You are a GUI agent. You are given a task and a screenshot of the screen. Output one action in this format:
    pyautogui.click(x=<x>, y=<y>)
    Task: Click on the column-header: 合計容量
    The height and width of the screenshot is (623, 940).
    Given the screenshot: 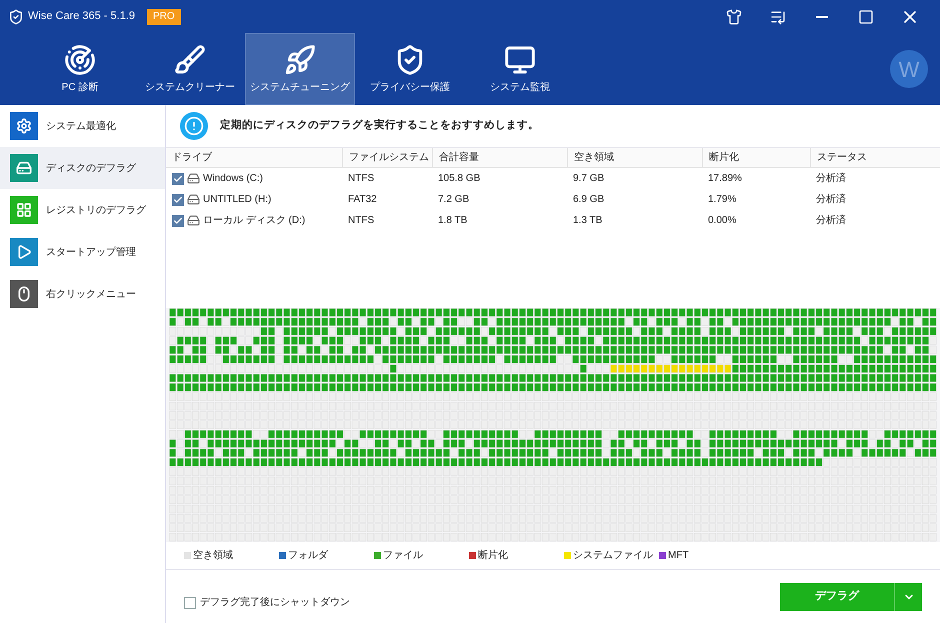 What is the action you would take?
    pyautogui.click(x=499, y=157)
    